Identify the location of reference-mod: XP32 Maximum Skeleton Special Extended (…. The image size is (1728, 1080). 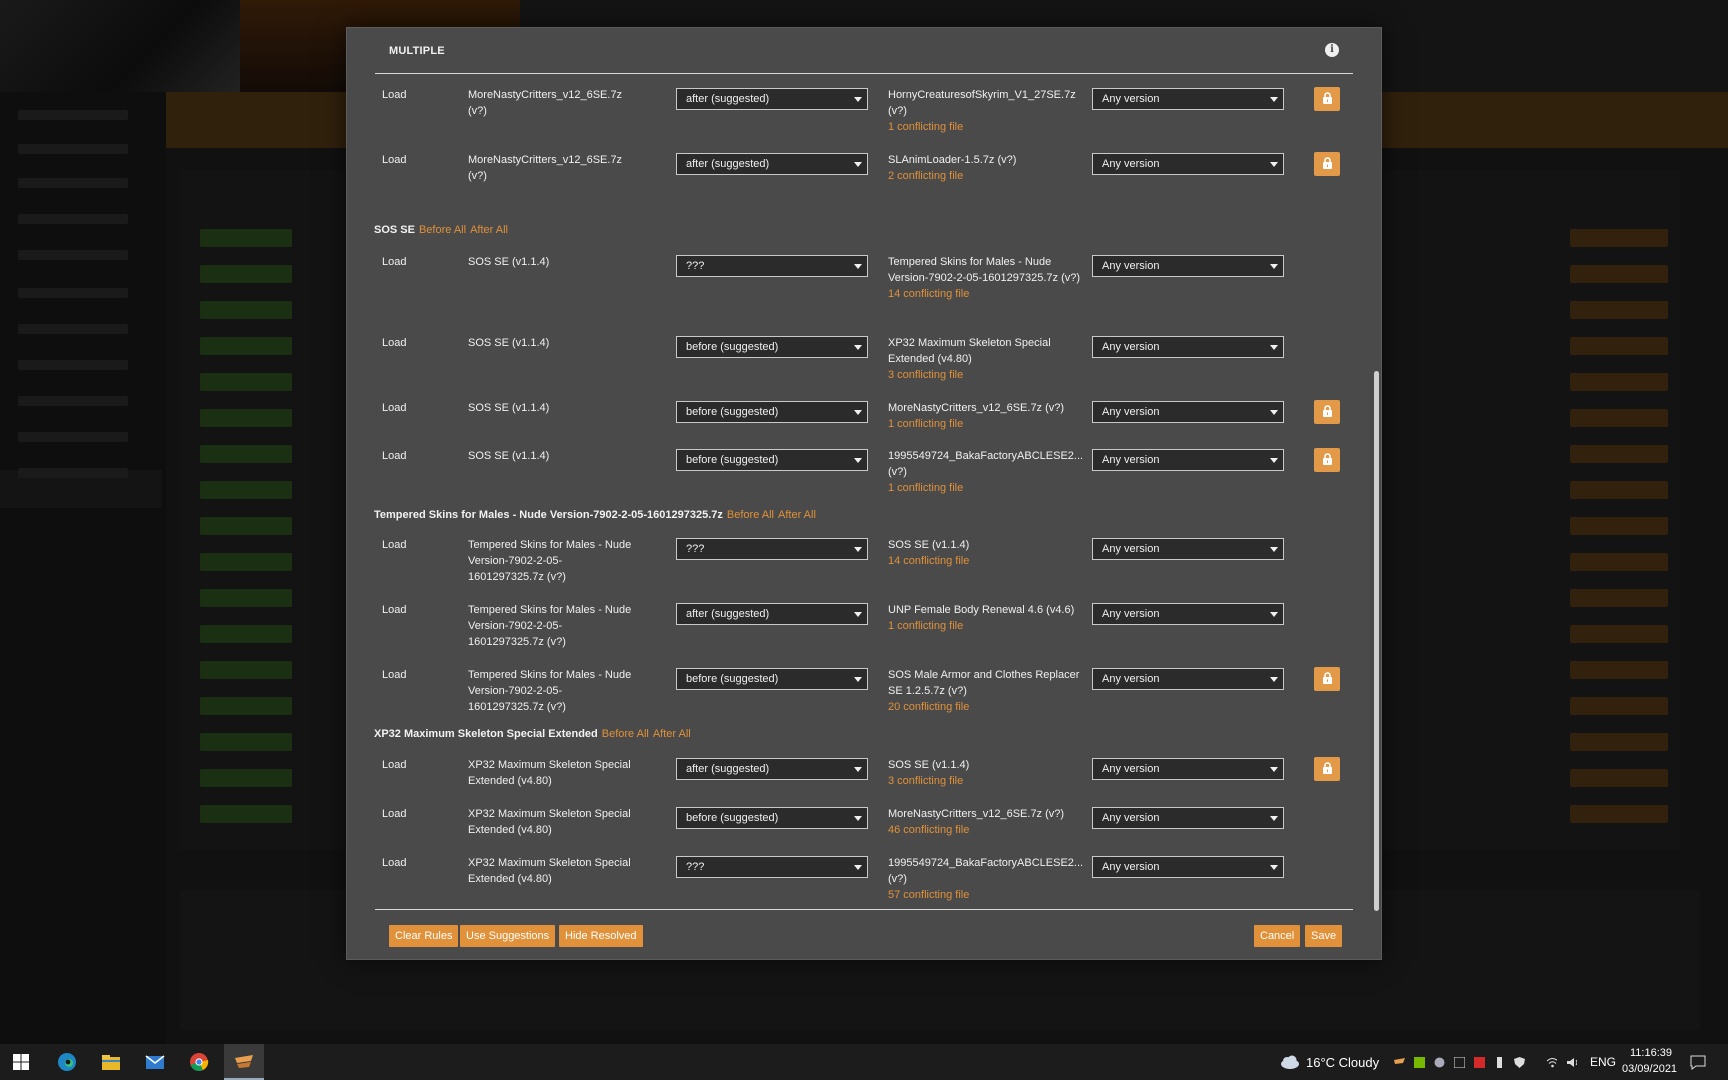
(969, 351).